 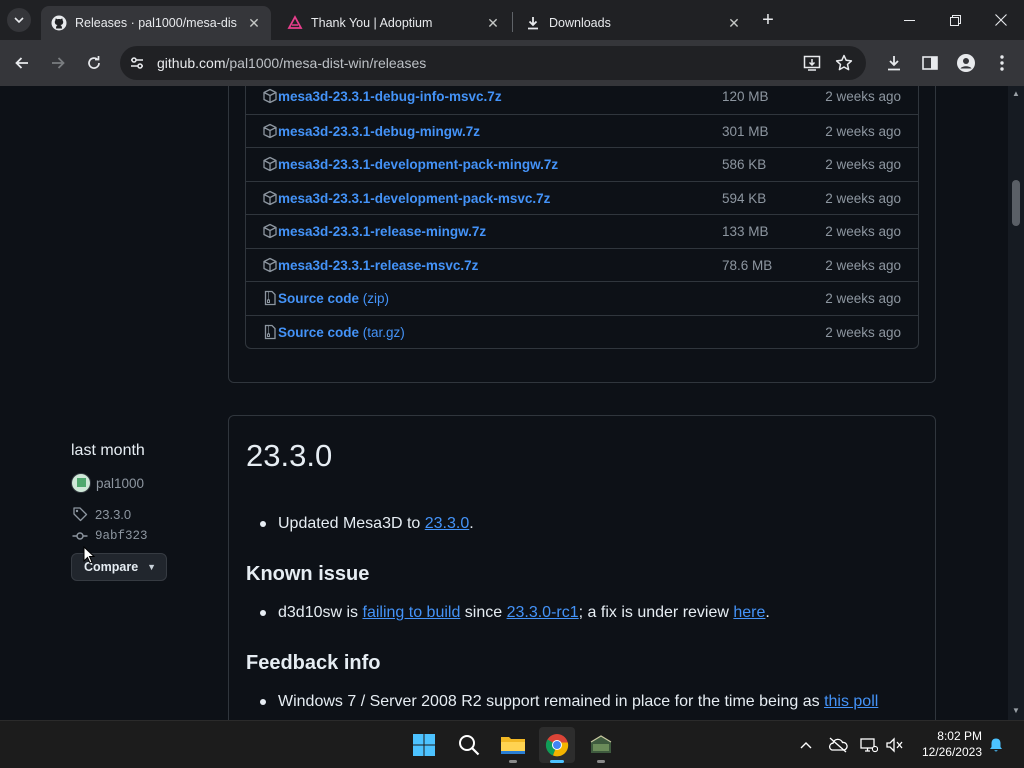 I want to click on feedback-heading: Feedback info, so click(x=313, y=663).